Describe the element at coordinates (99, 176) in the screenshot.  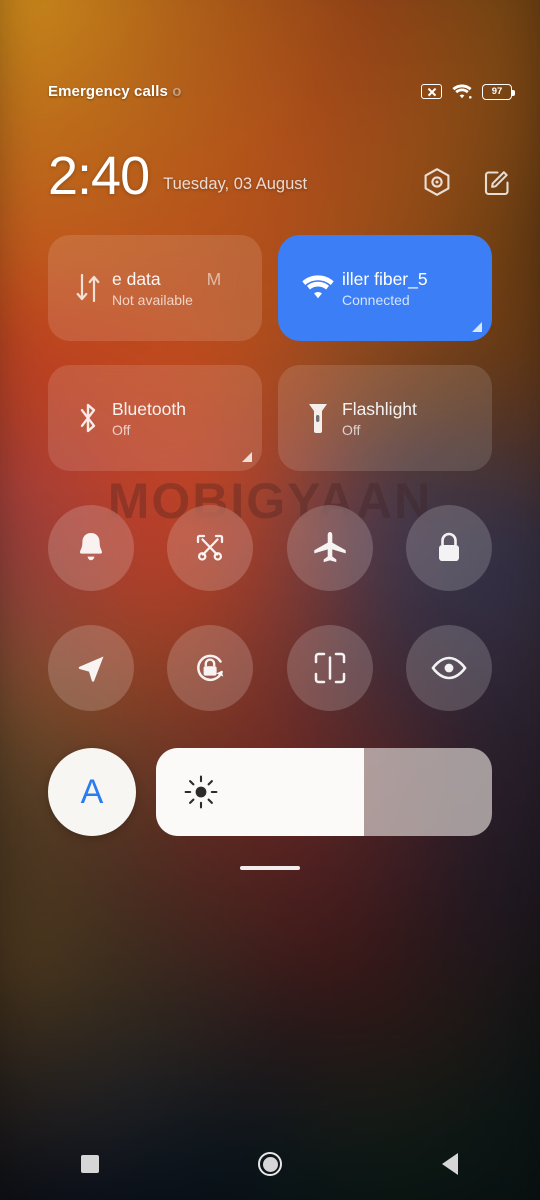
I see `clock-time: 2:40` at that location.